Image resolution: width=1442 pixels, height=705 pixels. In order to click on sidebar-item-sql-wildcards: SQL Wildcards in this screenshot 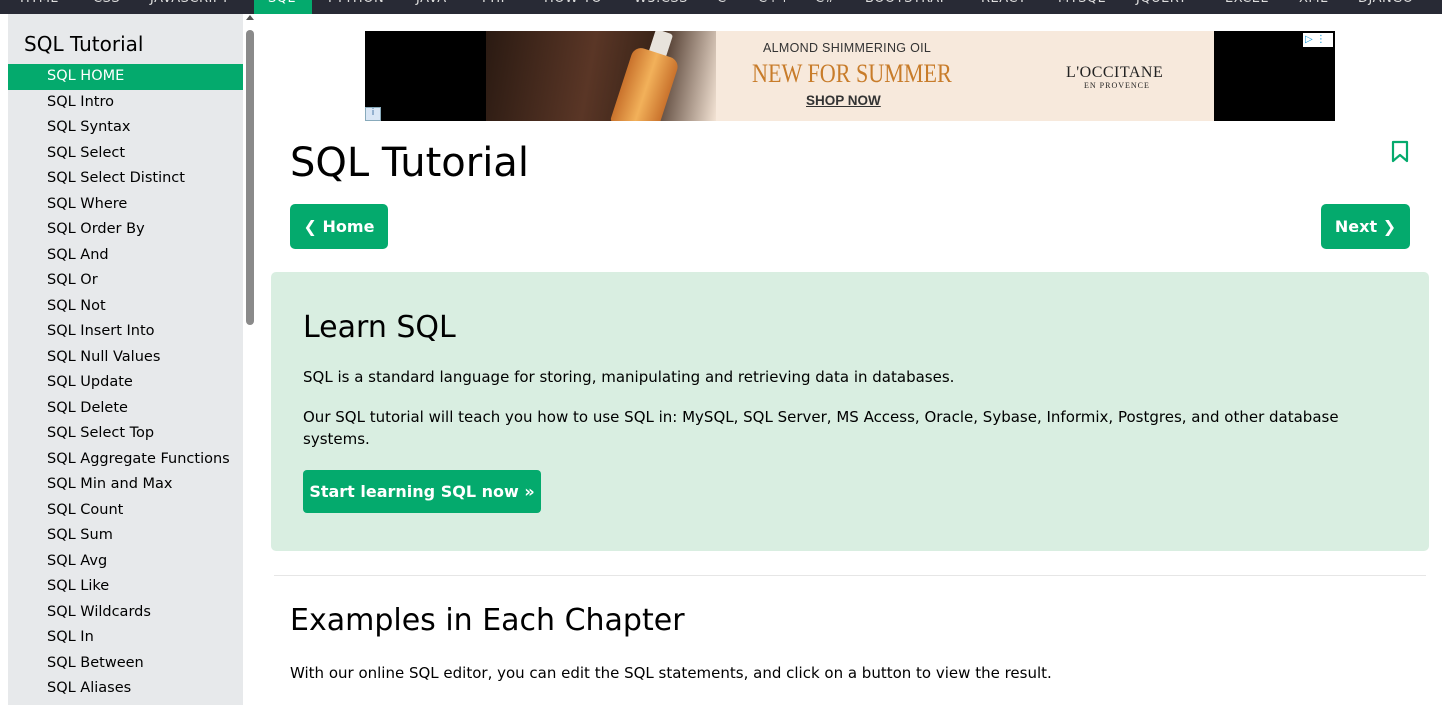, I will do `click(125, 613)`.